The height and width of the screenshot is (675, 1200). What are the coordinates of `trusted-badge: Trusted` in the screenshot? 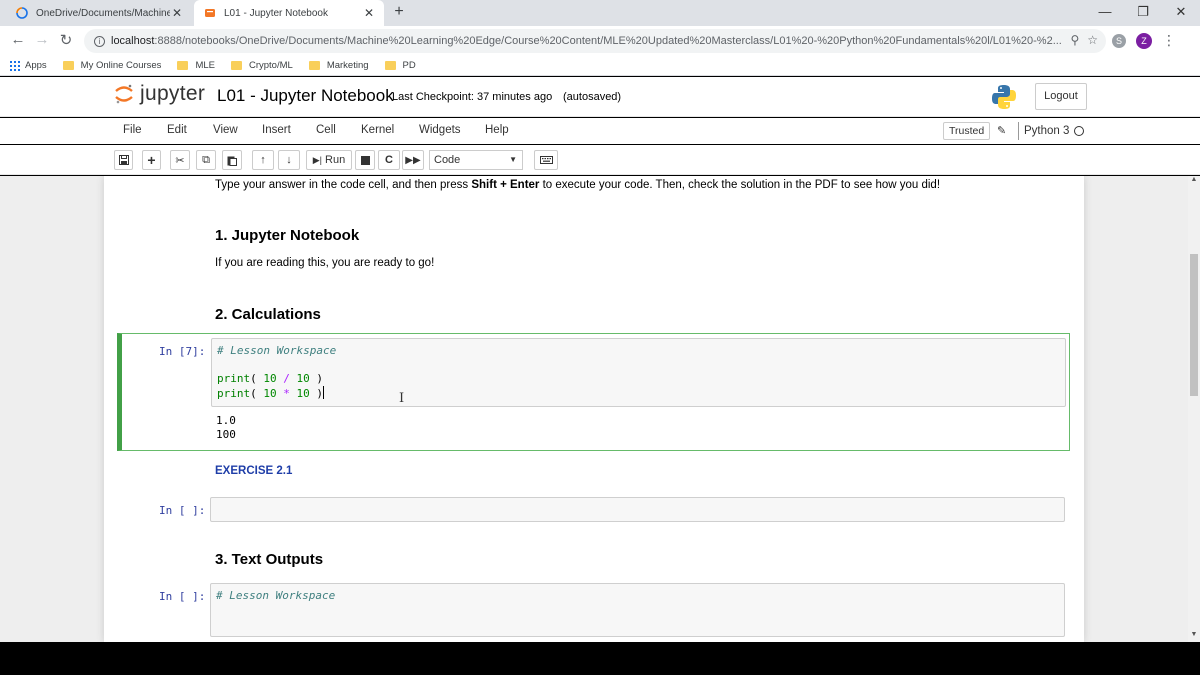 It's located at (967, 131).